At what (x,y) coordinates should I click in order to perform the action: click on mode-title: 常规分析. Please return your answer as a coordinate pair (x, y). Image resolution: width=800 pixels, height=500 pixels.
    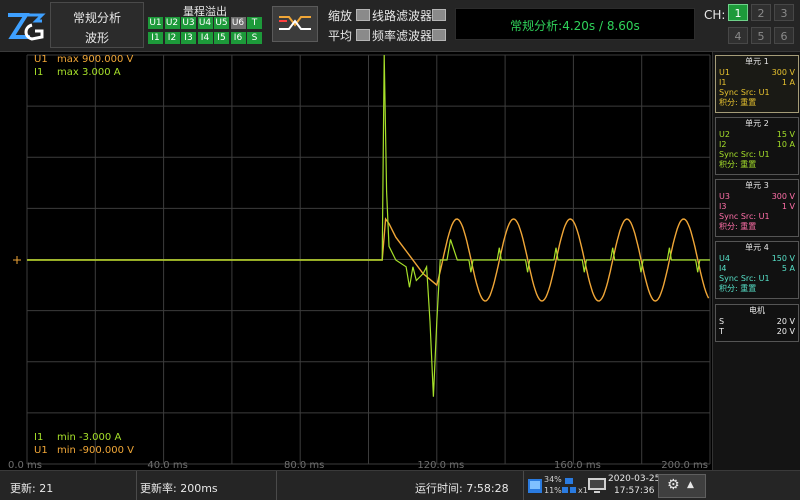
    Looking at the image, I should click on (96, 18).